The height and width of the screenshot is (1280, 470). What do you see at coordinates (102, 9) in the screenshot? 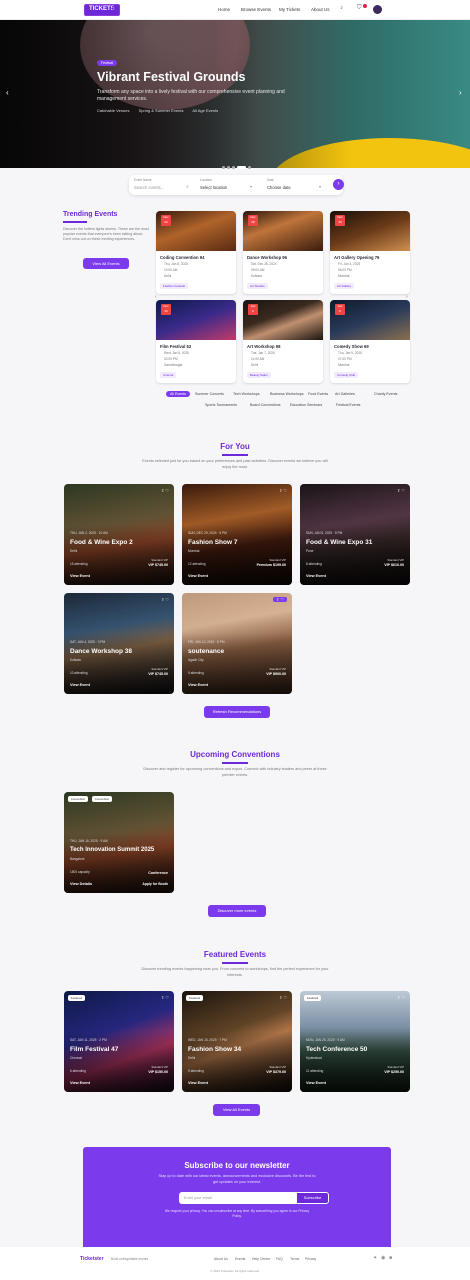
I see `logo-text: TICKETS` at bounding box center [102, 9].